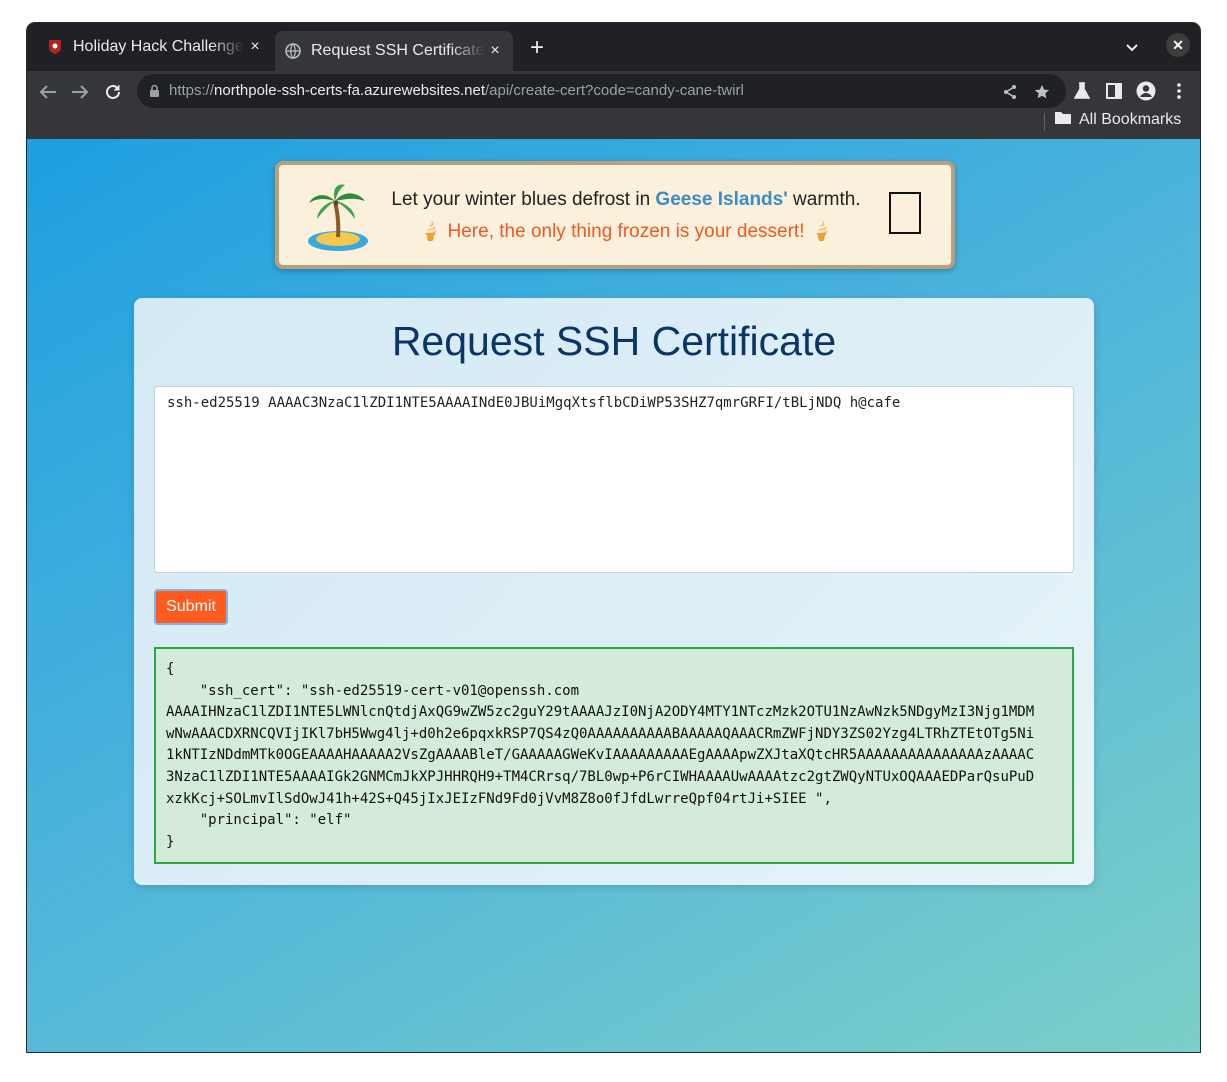 The height and width of the screenshot is (1082, 1227). What do you see at coordinates (55, 47) in the screenshot?
I see `shield-icon` at bounding box center [55, 47].